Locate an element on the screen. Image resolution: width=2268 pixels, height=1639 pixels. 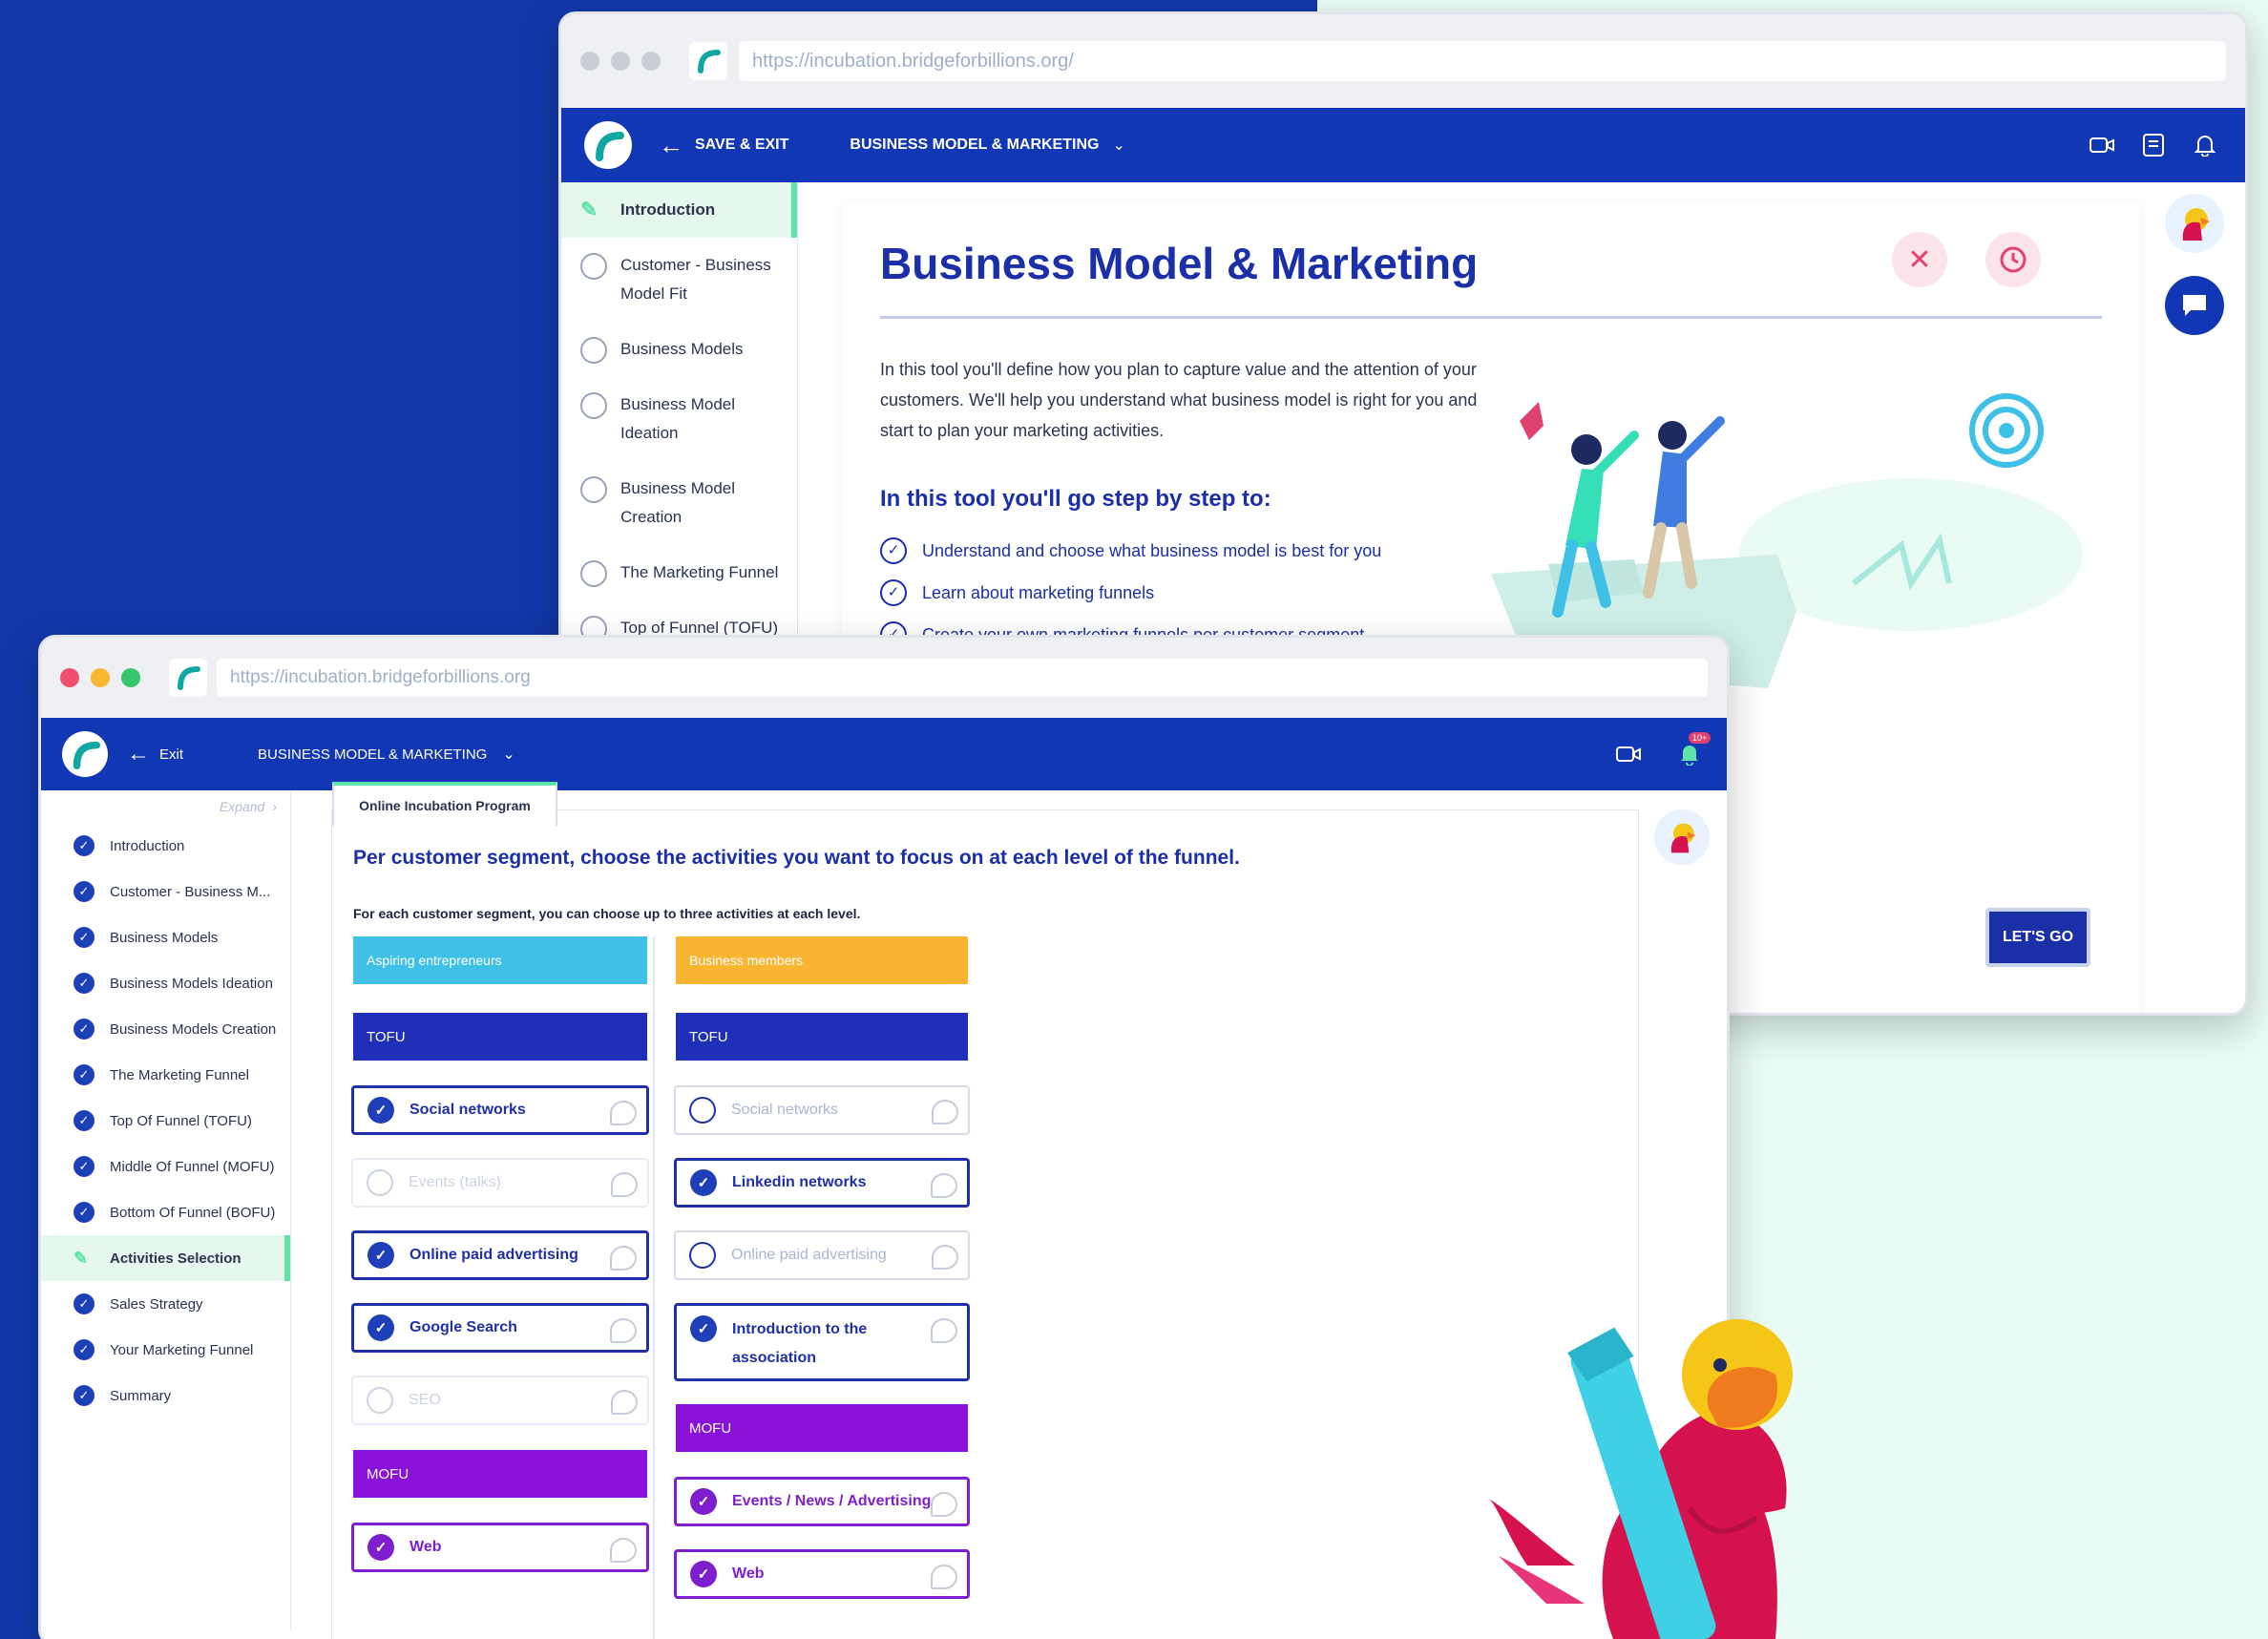
activity-option: Social networks is located at coordinates (822, 1110).